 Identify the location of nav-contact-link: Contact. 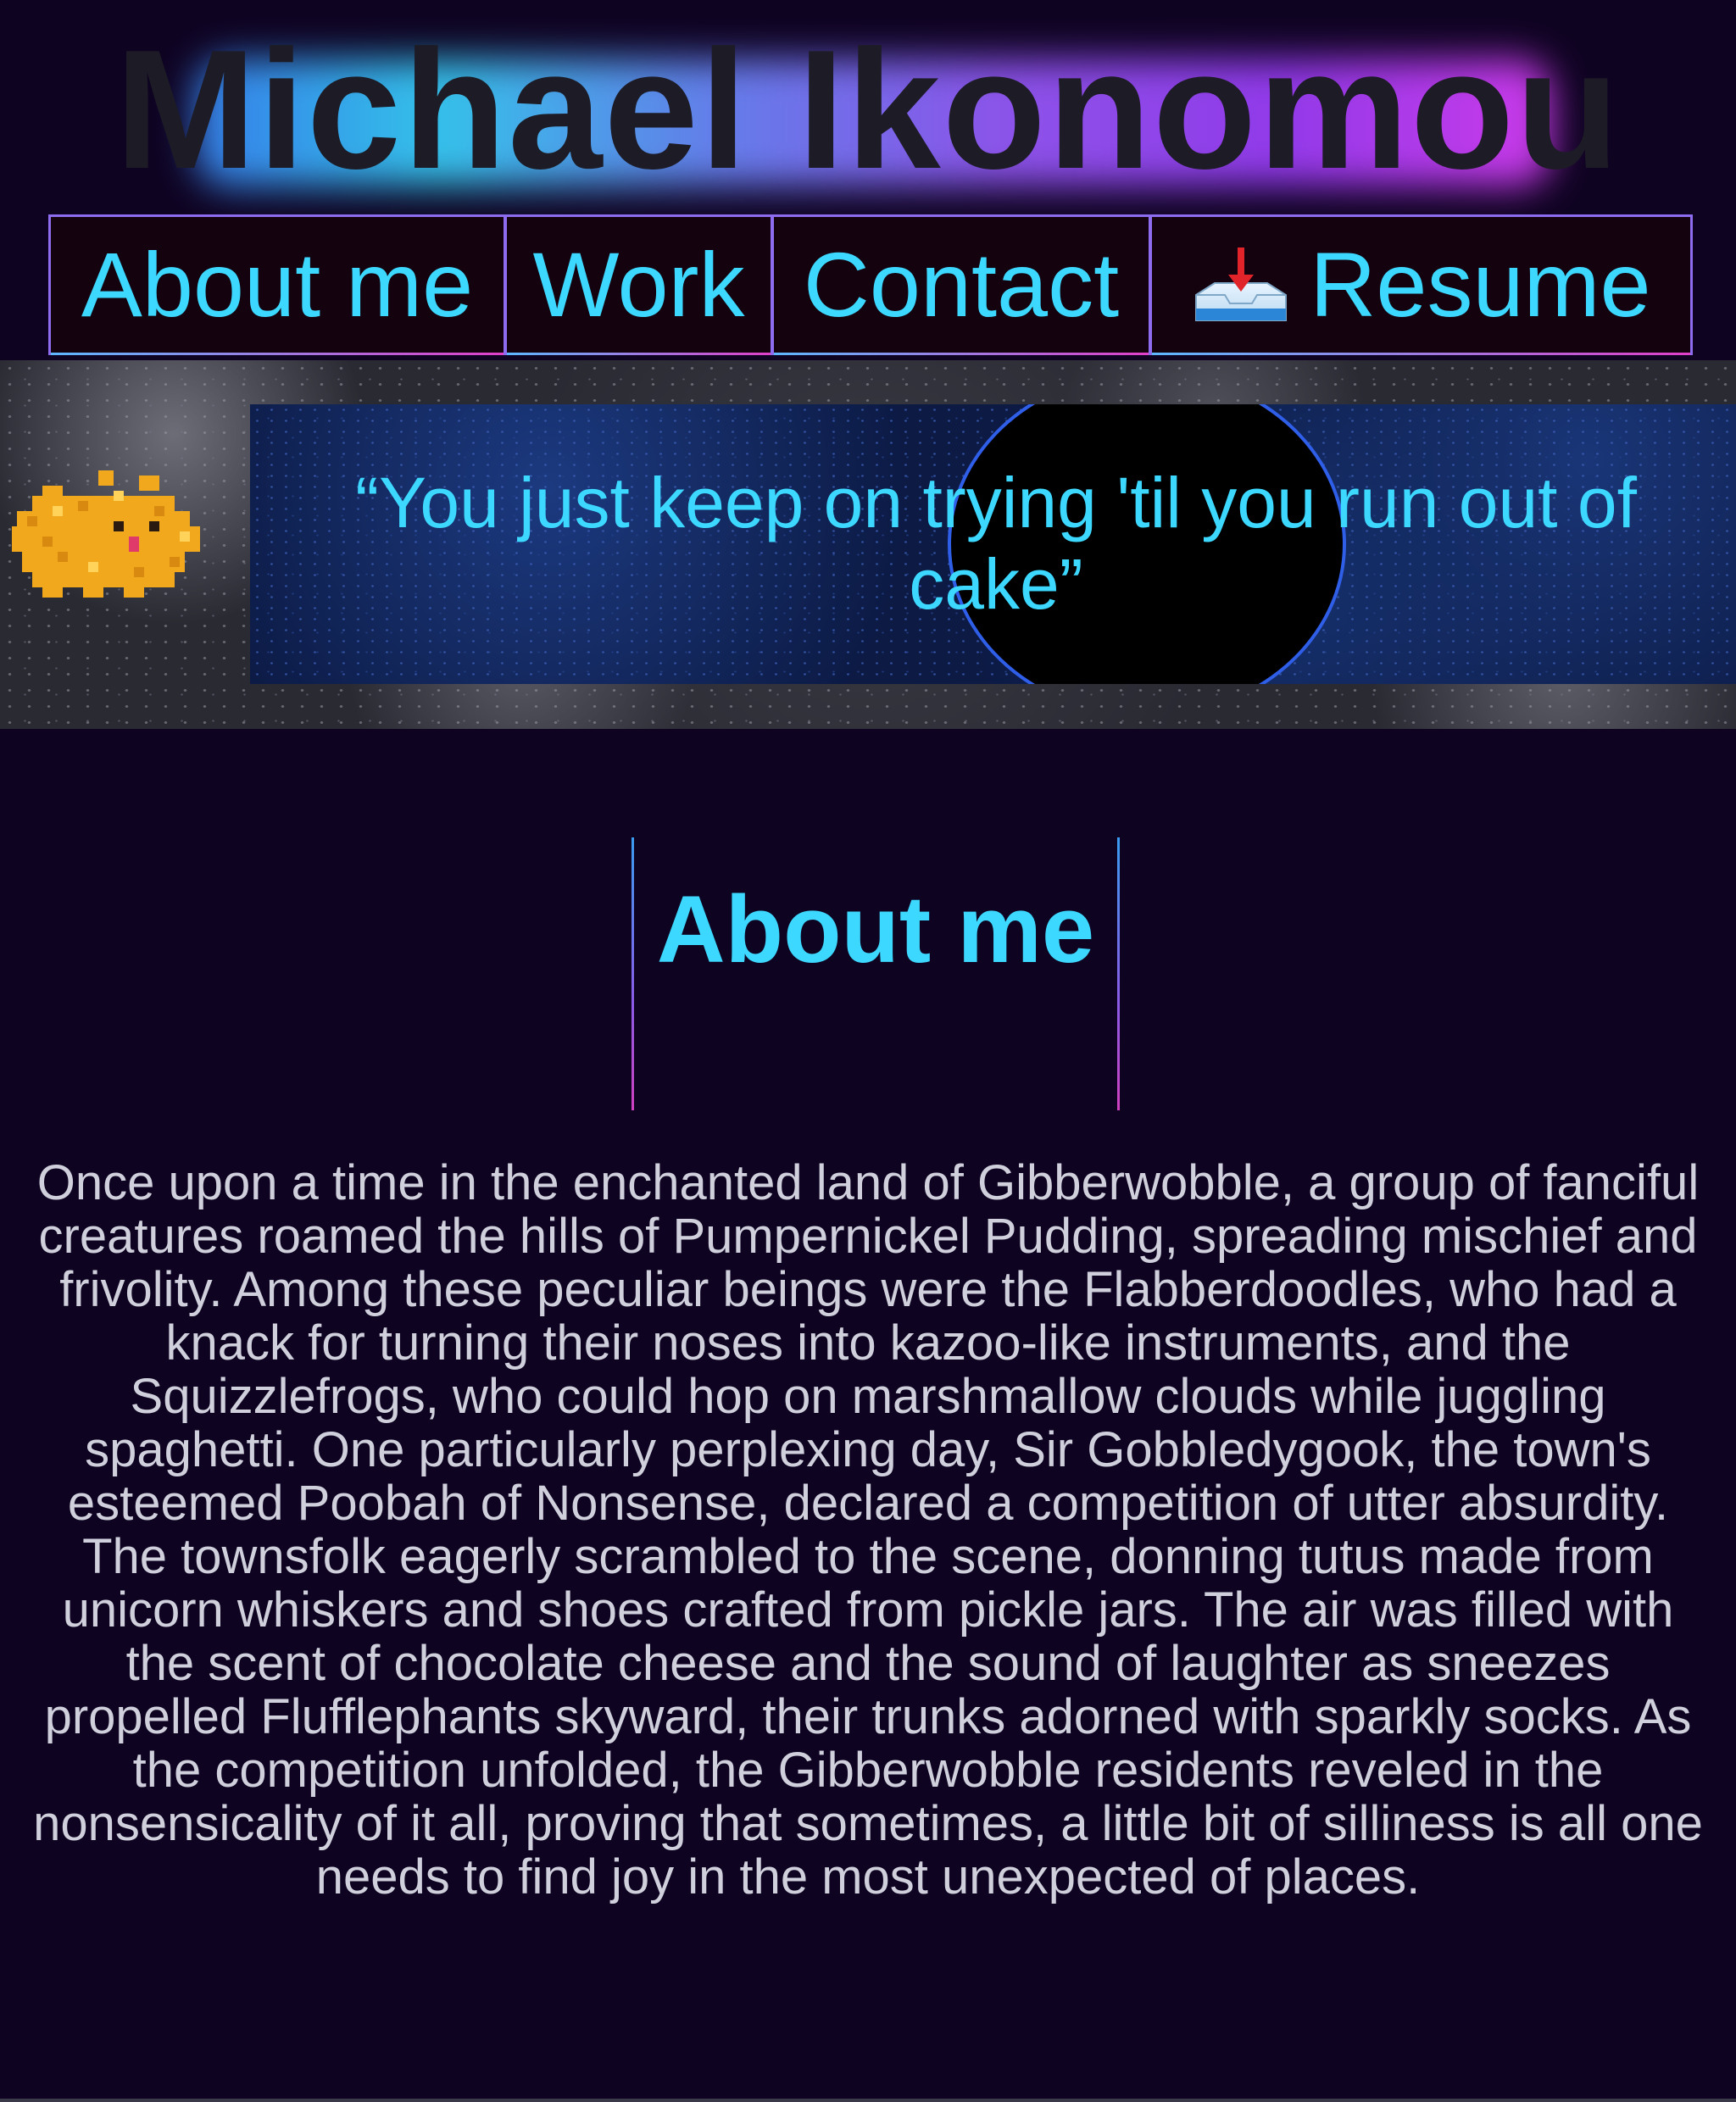
(963, 286).